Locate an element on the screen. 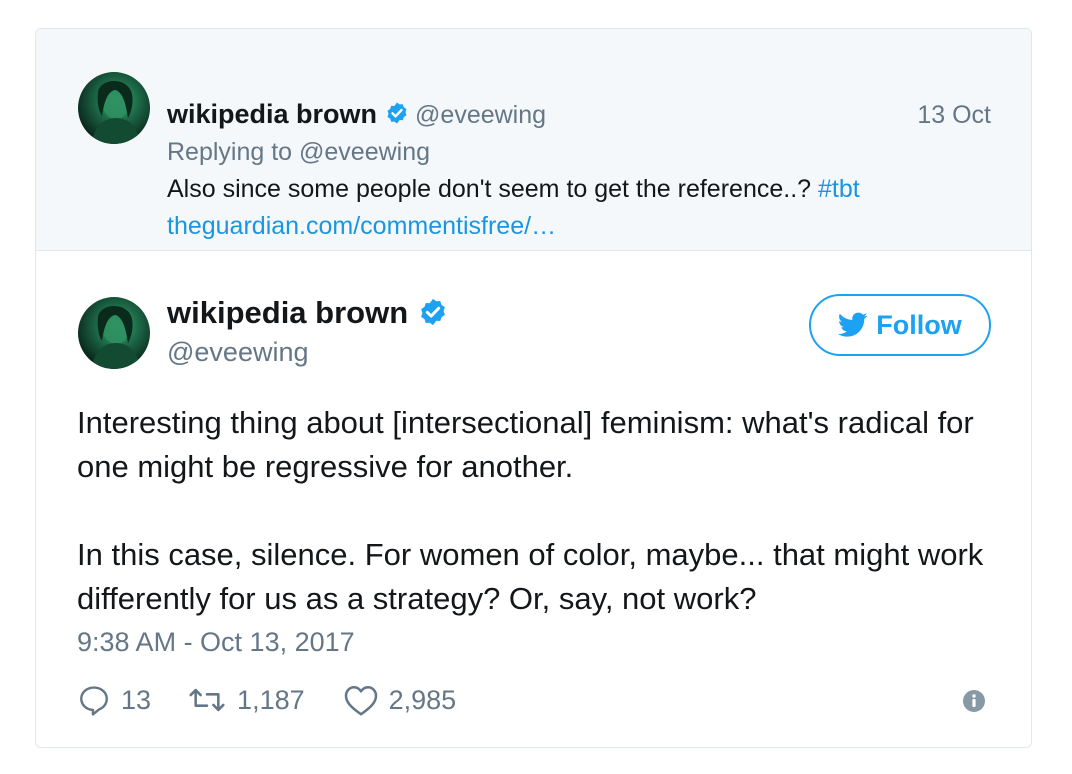 The width and height of the screenshot is (1072, 774). tweet-timestamp: 9:38 AM - Oct 13, 2017 is located at coordinates (216, 642).